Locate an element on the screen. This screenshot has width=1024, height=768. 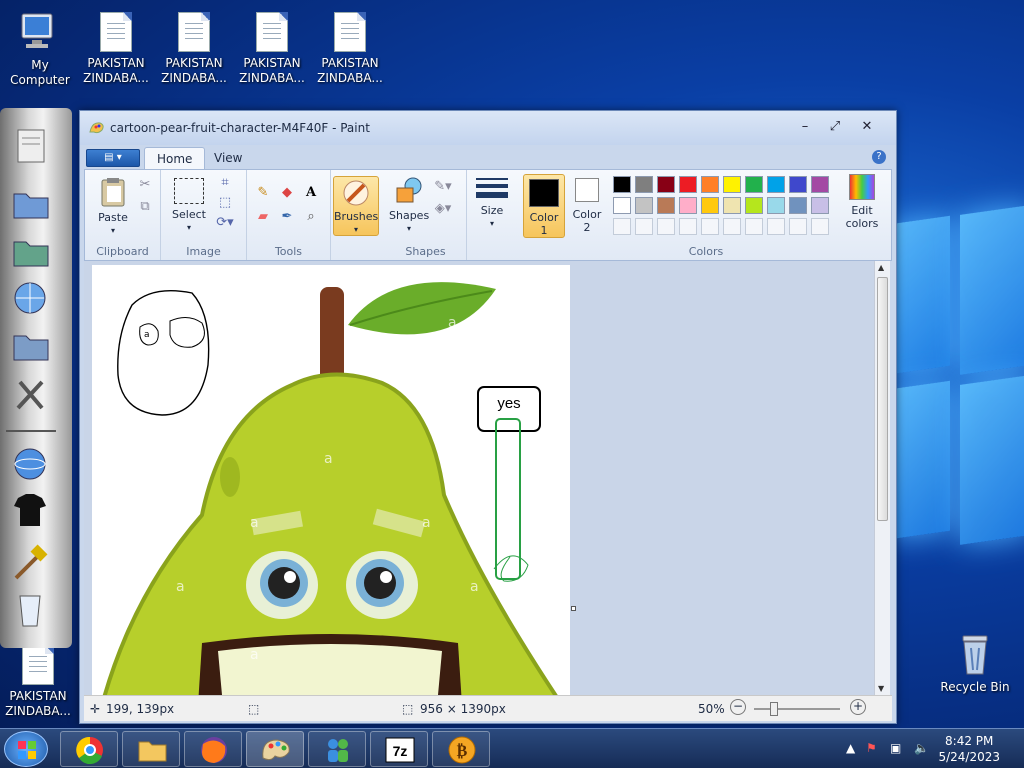
network-icon: ▣ is located at coordinates (895, 748).